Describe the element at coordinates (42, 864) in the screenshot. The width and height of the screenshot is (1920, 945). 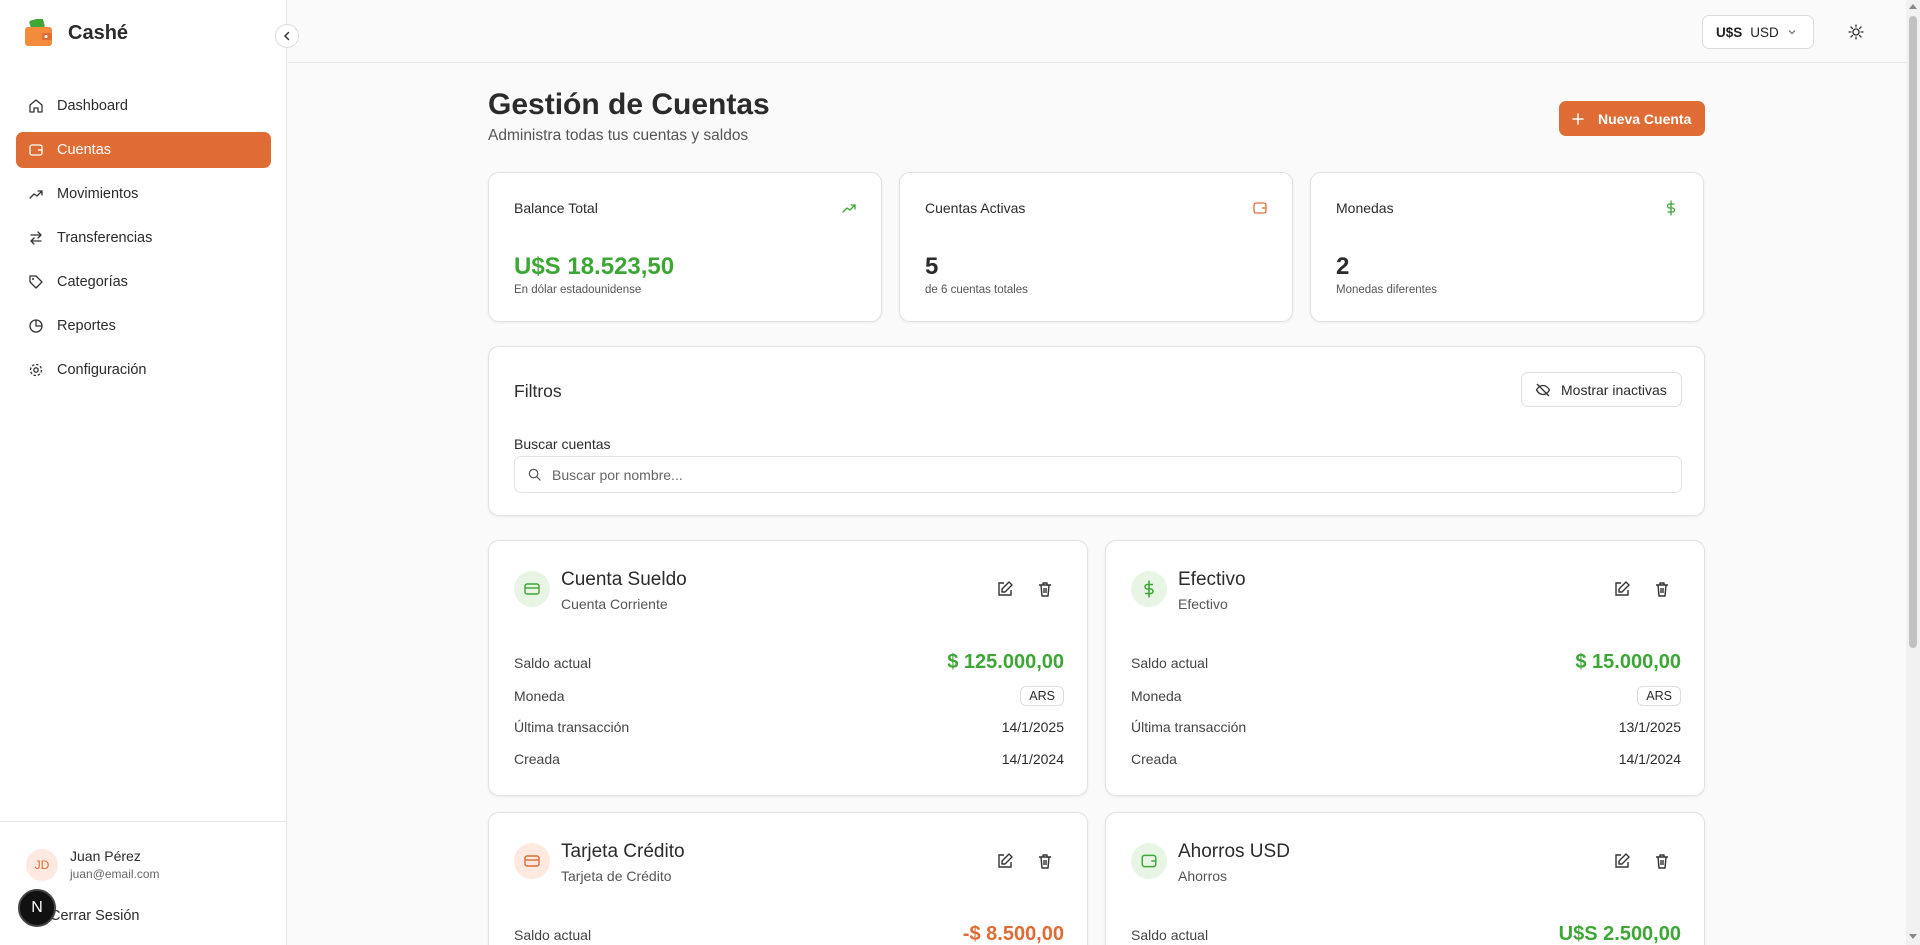
I see `avatar: JD` at that location.